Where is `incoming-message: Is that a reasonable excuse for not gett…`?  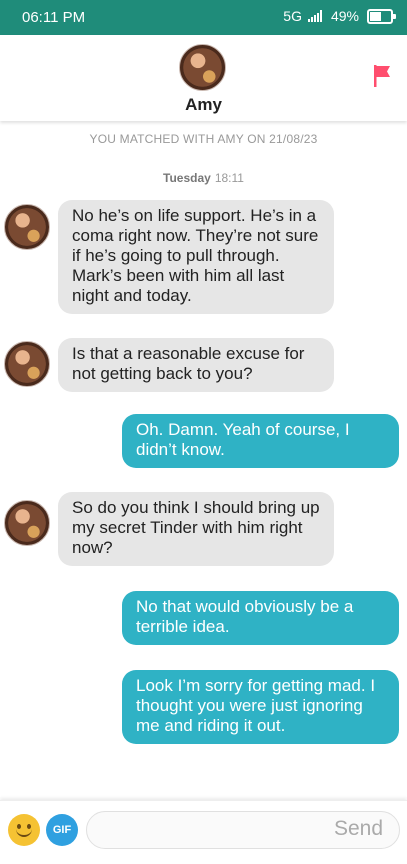 incoming-message: Is that a reasonable excuse for not gett… is located at coordinates (196, 365).